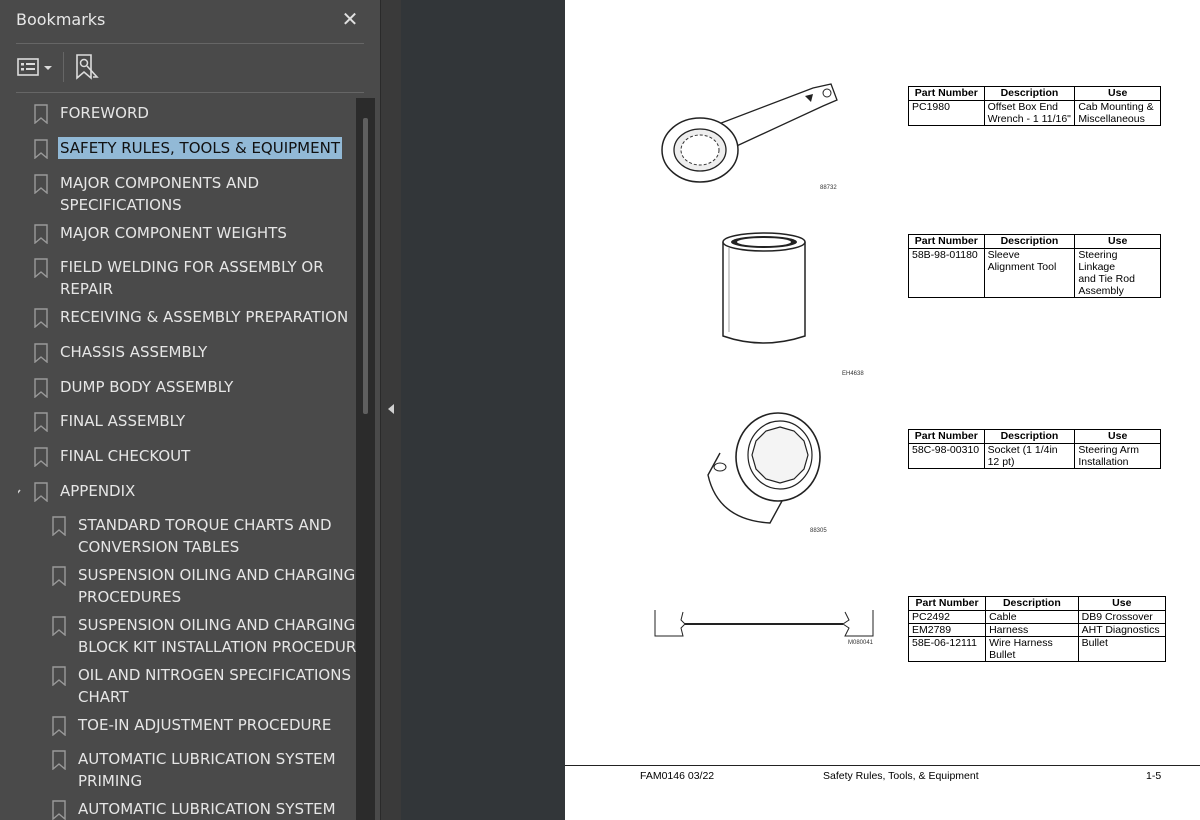 This screenshot has width=1200, height=820. Describe the element at coordinates (125, 456) in the screenshot. I see `bookmark-label: FINAL CHECKOUT` at that location.